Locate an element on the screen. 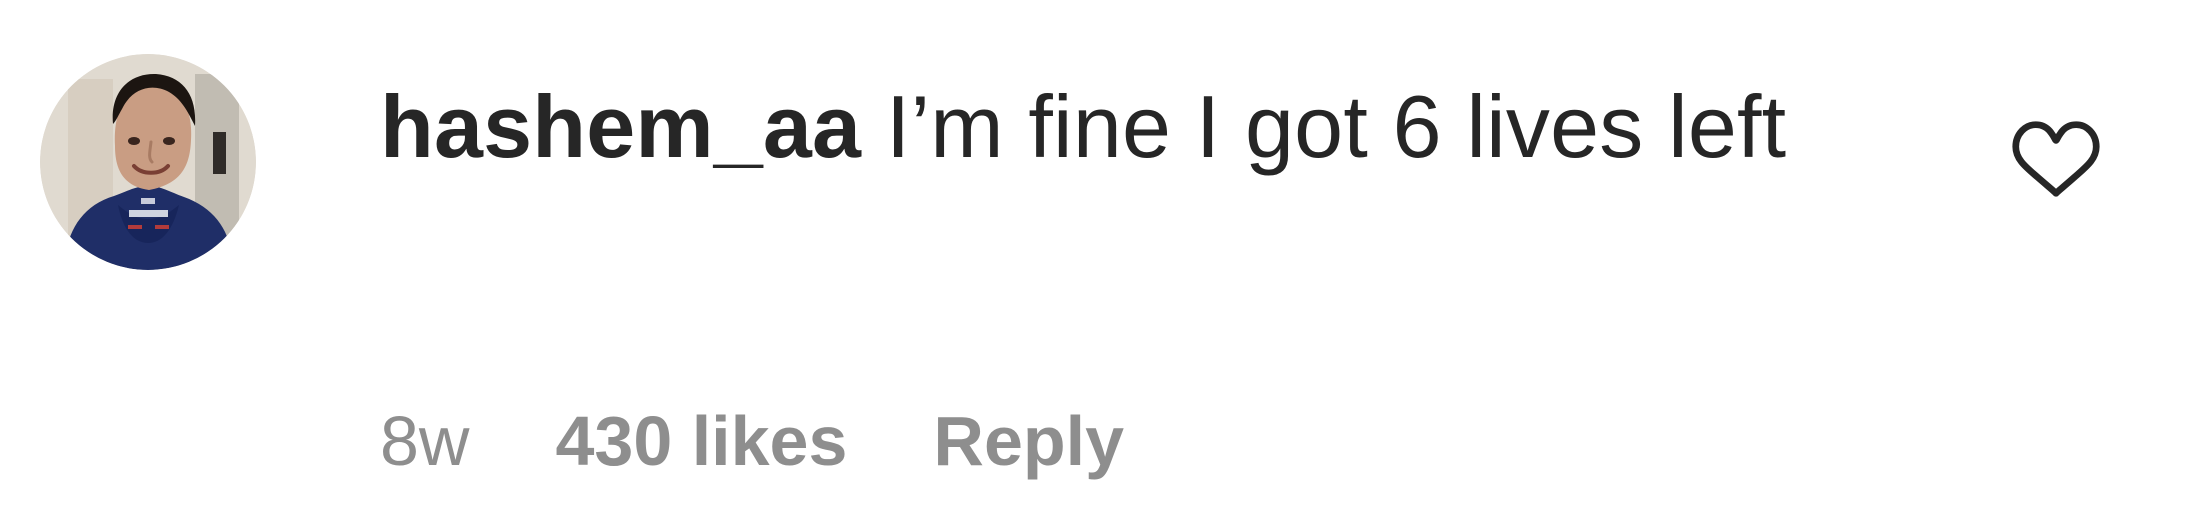 The height and width of the screenshot is (532, 2206). heart-outline-icon is located at coordinates (2056, 159).